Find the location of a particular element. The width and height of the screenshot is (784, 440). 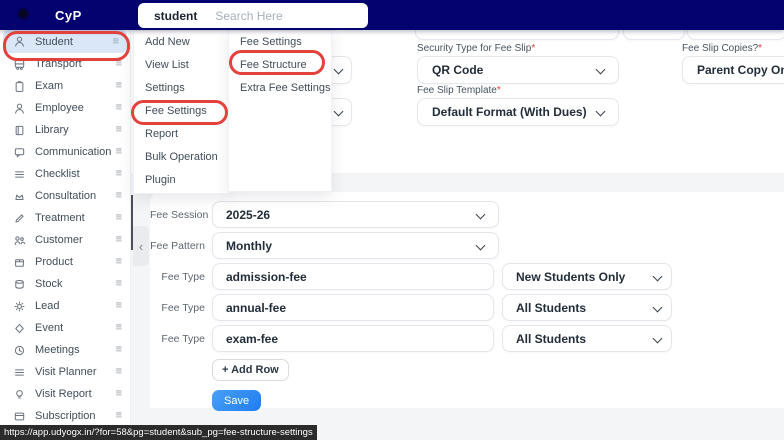

fee-type-input-annual-fee: annual-fee is located at coordinates (353, 307).